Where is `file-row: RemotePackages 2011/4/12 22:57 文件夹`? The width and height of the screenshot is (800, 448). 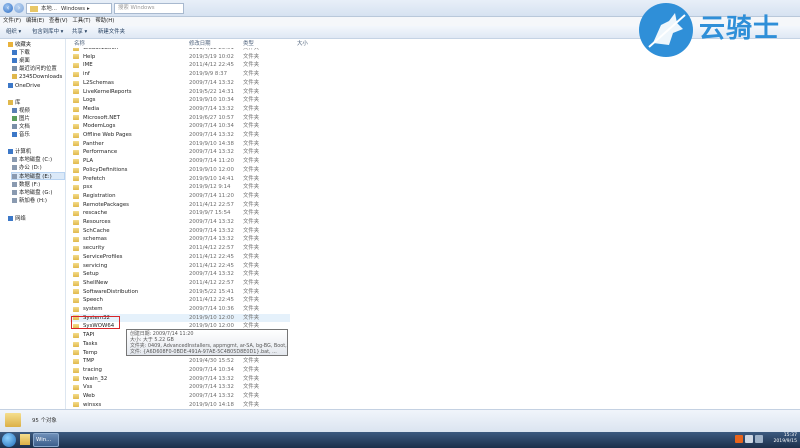
file-row: RemotePackages 2011/4/12 22:57 文件夹 is located at coordinates (180, 205).